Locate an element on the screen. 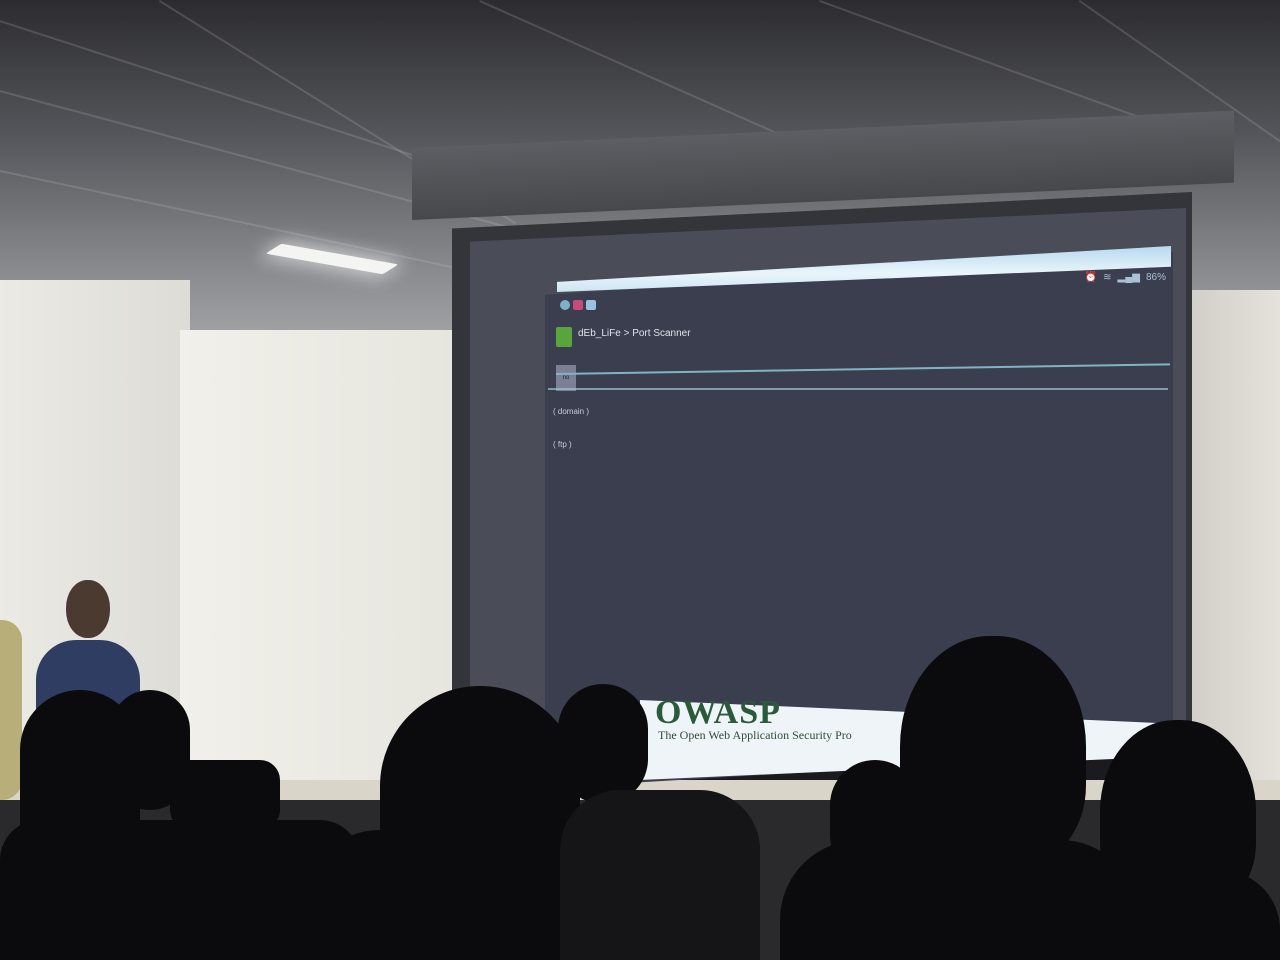 Image resolution: width=1280 pixels, height=960 pixels. status-icons: ⏰ ≋ ▂▄▆ 86% is located at coordinates (1125, 277).